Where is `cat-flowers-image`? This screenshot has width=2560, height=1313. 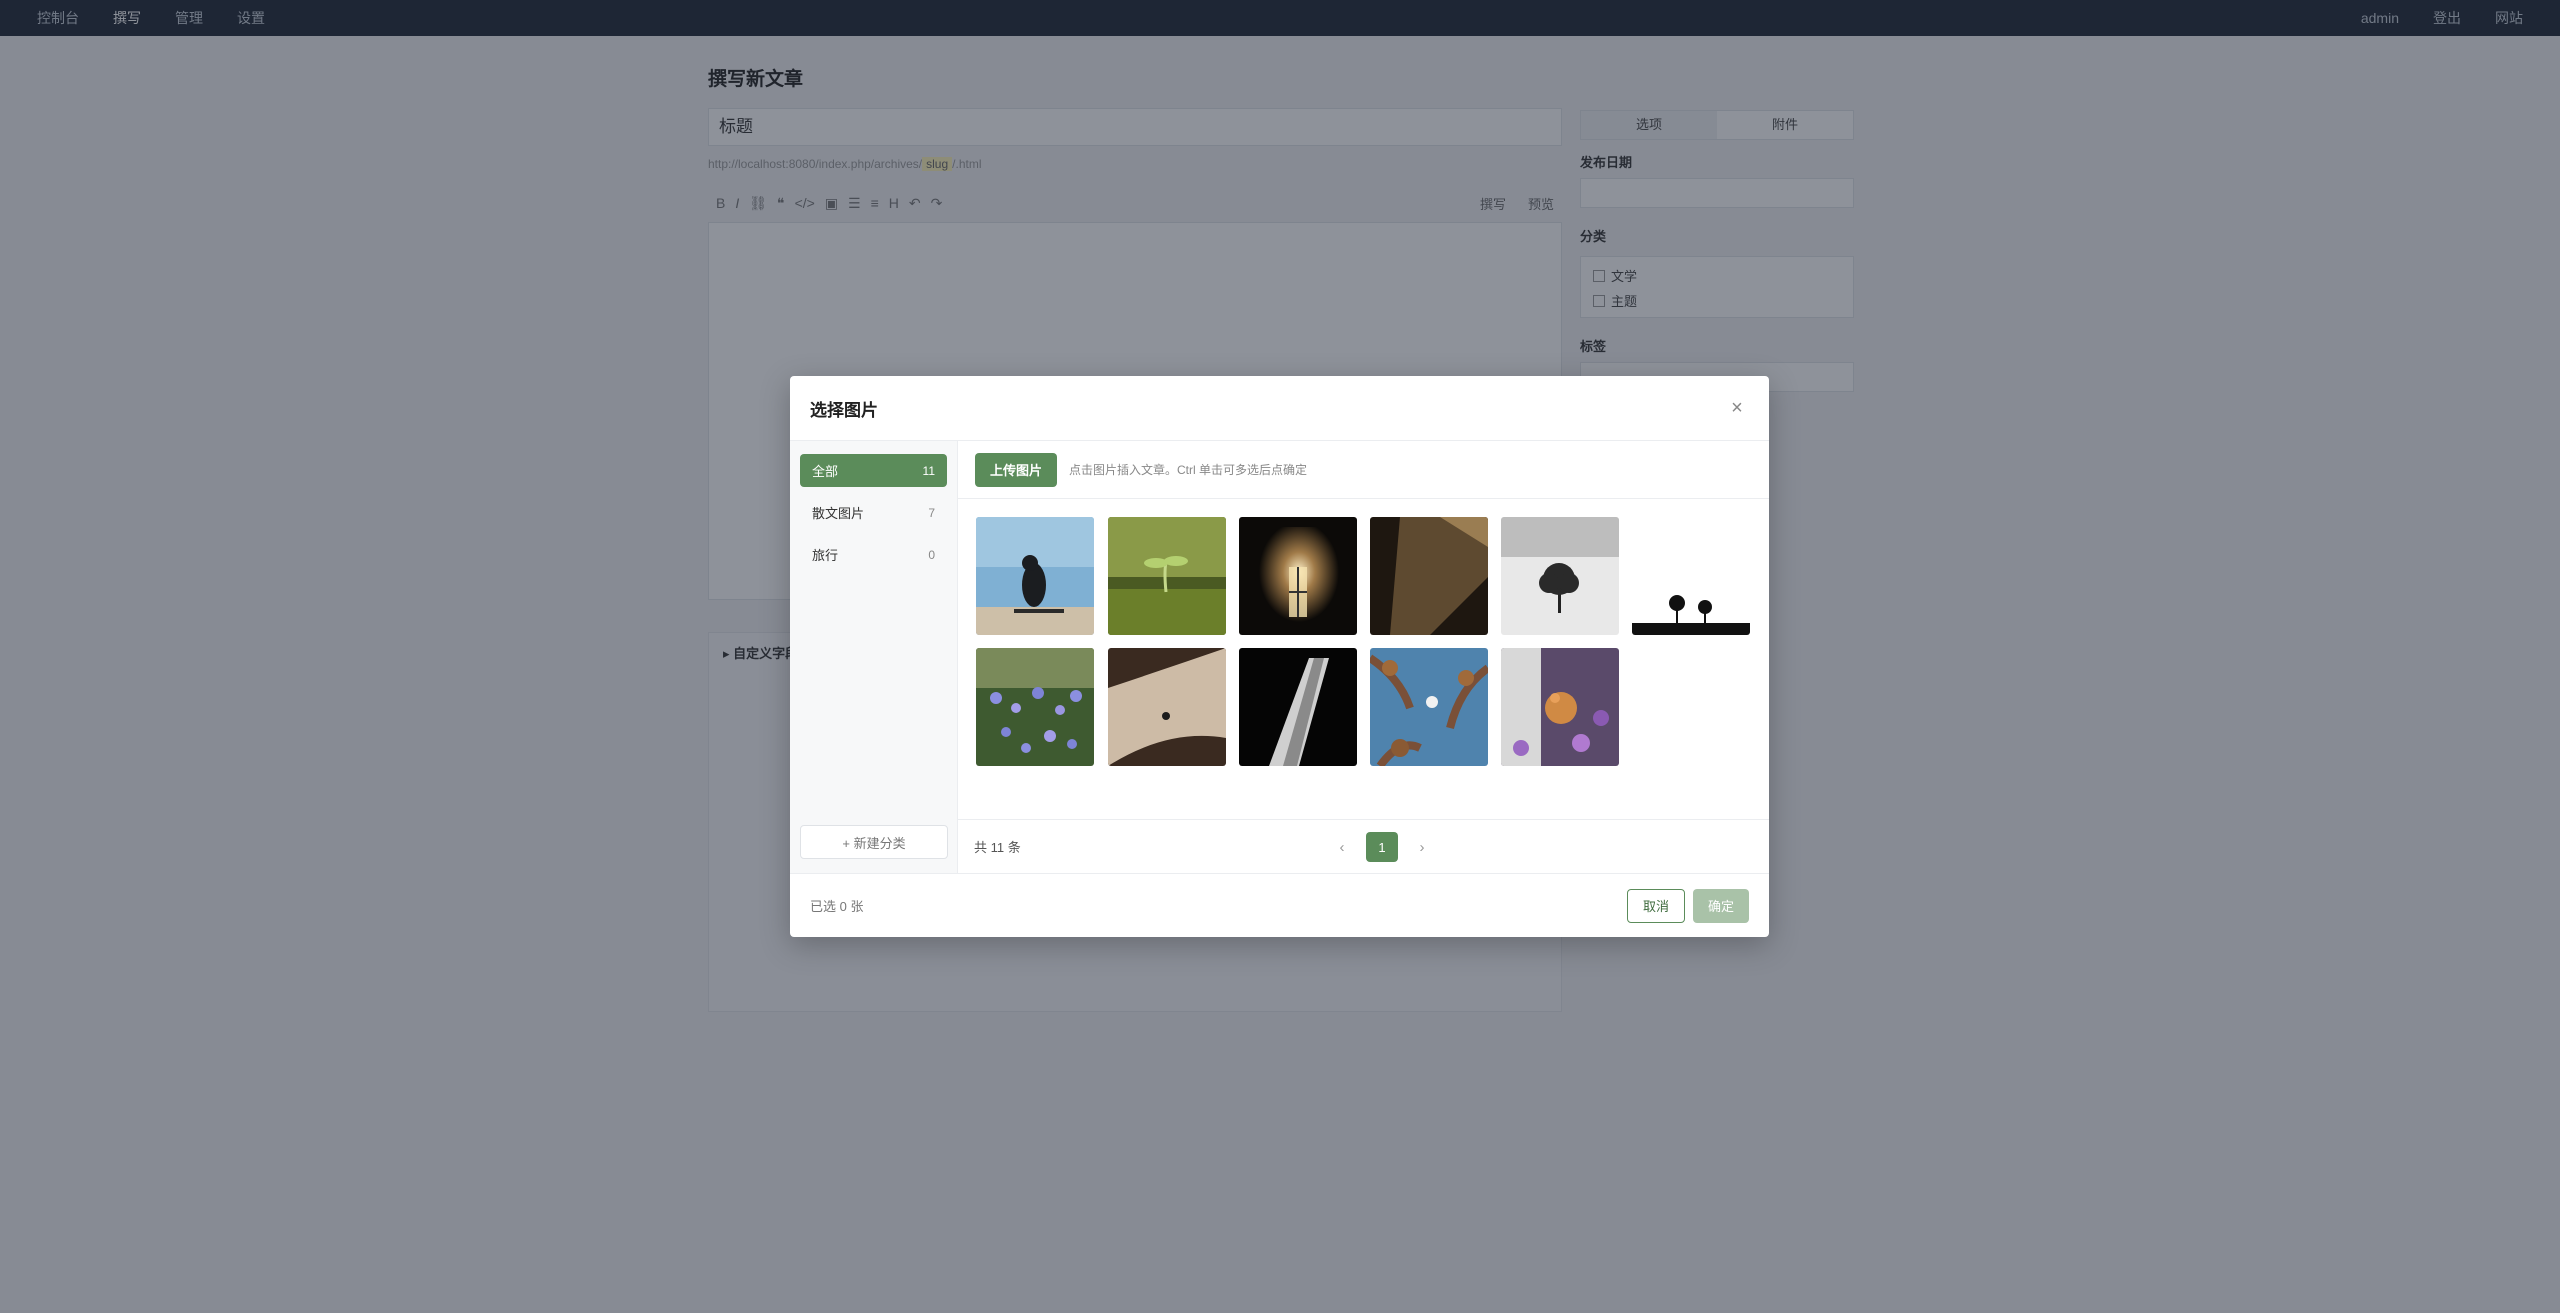
cat-flowers-image is located at coordinates (1560, 707).